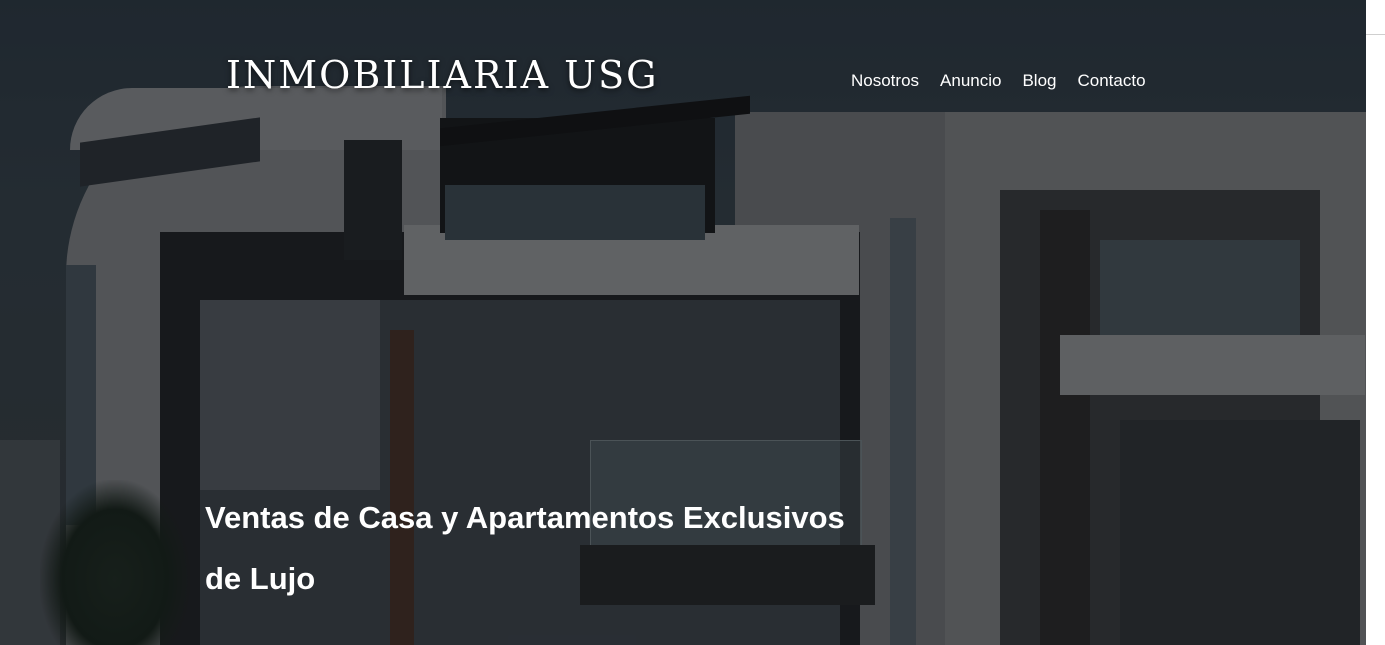  Describe the element at coordinates (970, 81) in the screenshot. I see `nav-link-anuncio: Anuncio` at that location.